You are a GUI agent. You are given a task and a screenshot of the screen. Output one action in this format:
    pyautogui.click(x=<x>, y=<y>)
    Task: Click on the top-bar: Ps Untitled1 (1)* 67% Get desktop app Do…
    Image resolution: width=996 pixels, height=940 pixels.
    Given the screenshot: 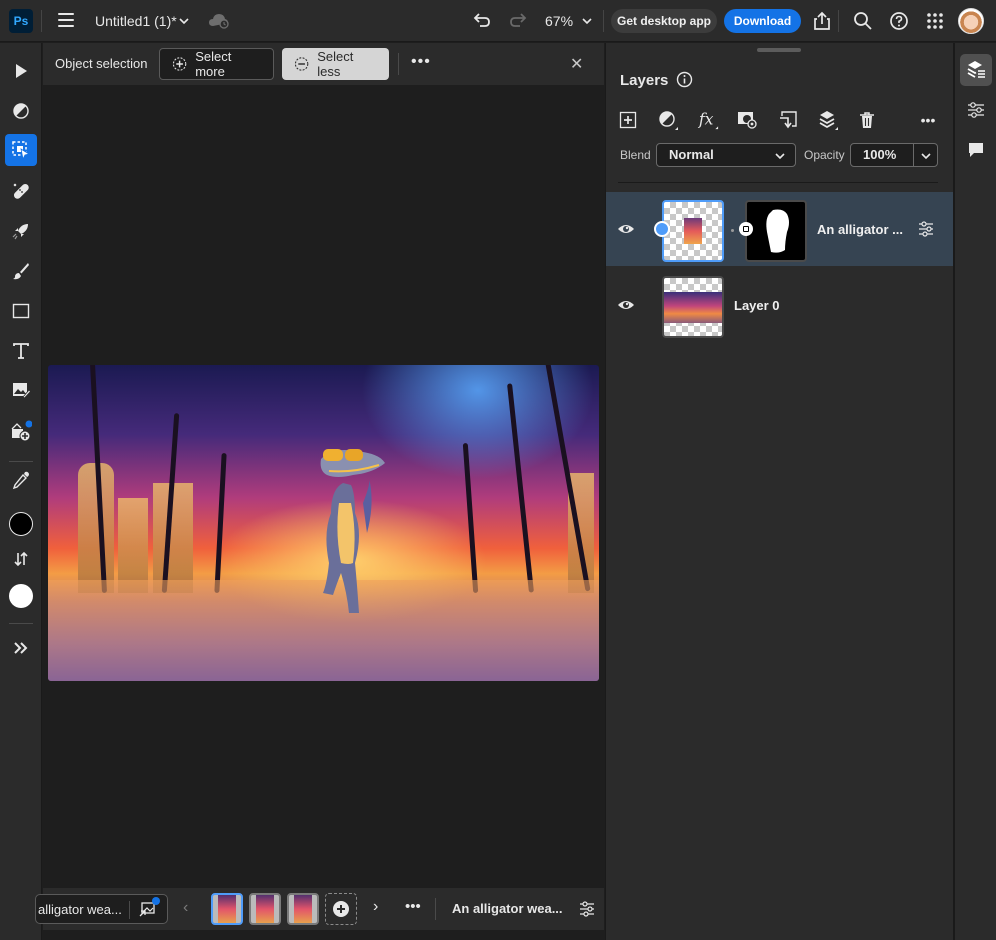 What is the action you would take?
    pyautogui.click(x=498, y=21)
    